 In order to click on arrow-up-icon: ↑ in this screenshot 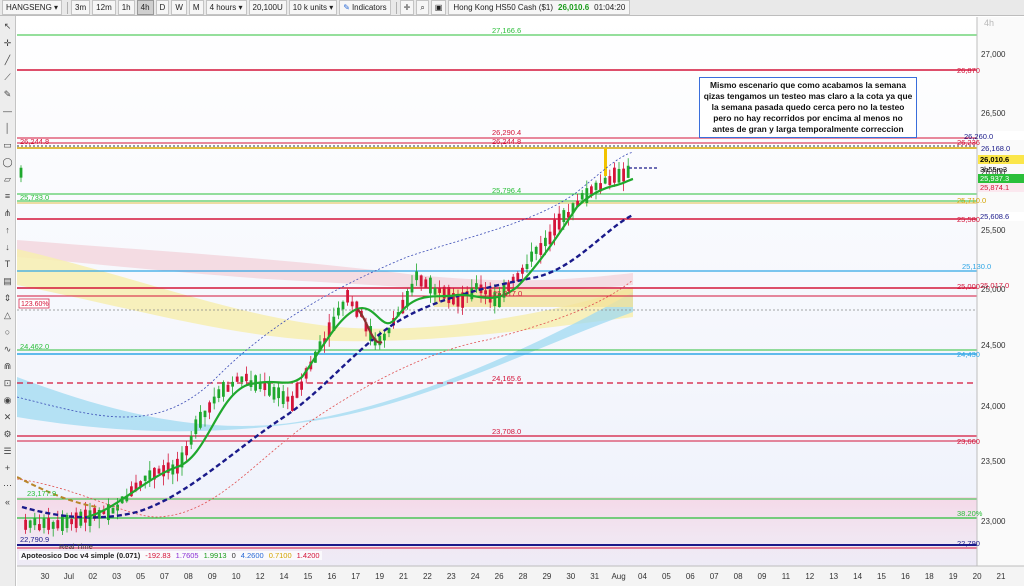, I will do `click(8, 230)`.